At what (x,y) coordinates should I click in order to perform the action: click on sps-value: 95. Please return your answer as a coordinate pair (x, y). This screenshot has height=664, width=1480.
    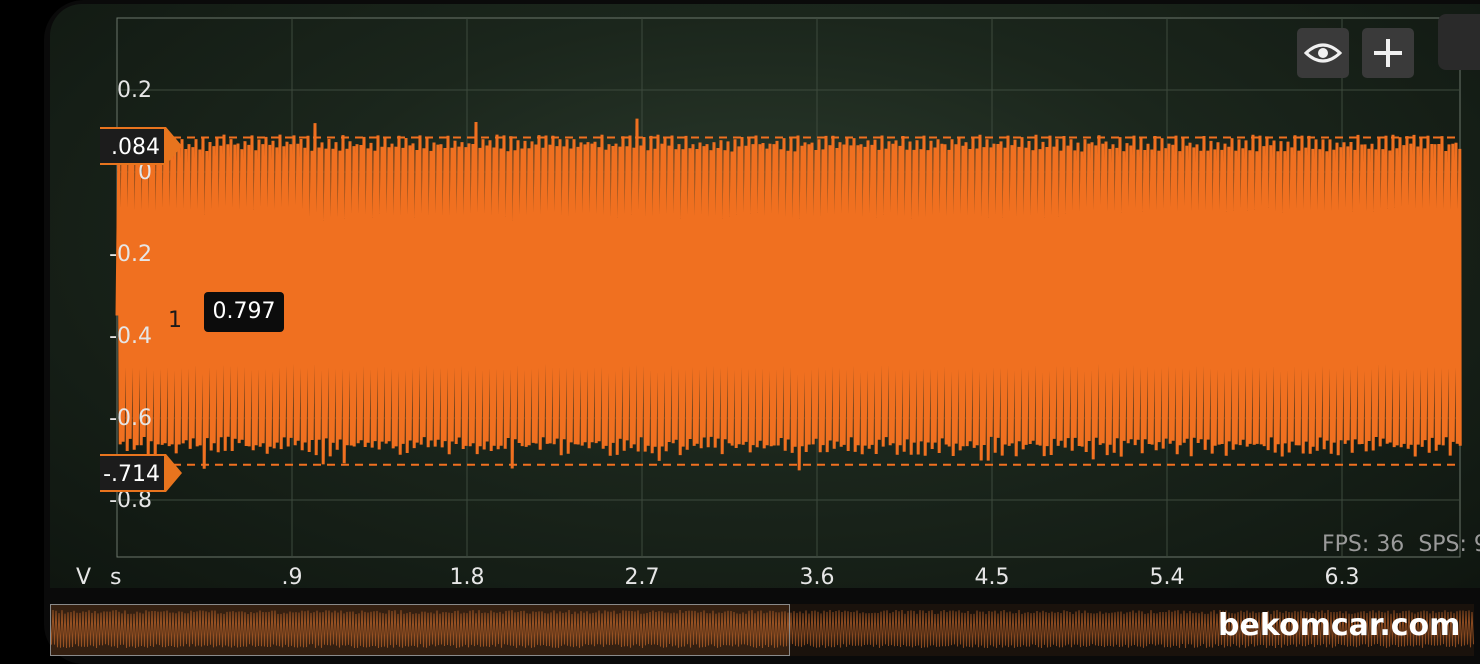
    Looking at the image, I should click on (1477, 544).